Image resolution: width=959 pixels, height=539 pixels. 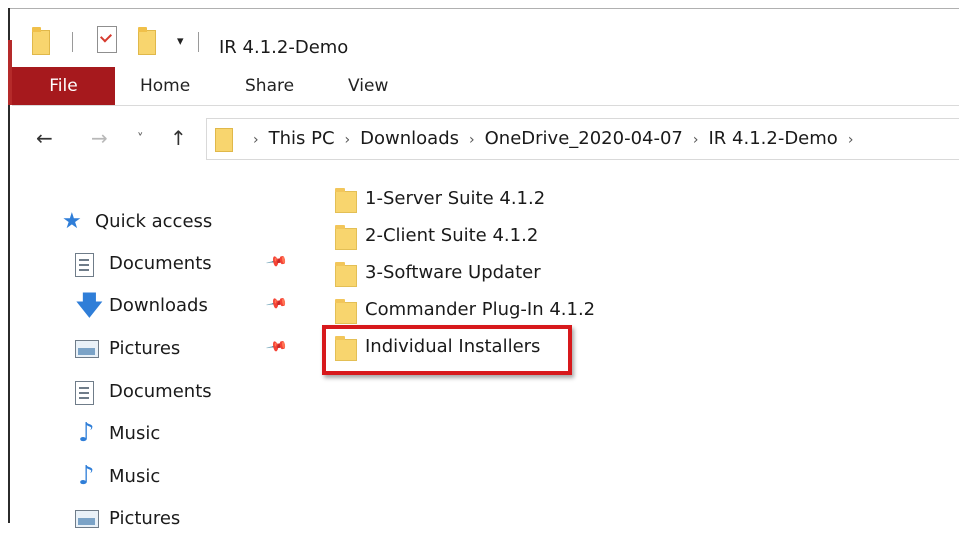 What do you see at coordinates (72, 221) in the screenshot?
I see `star-icon: ★` at bounding box center [72, 221].